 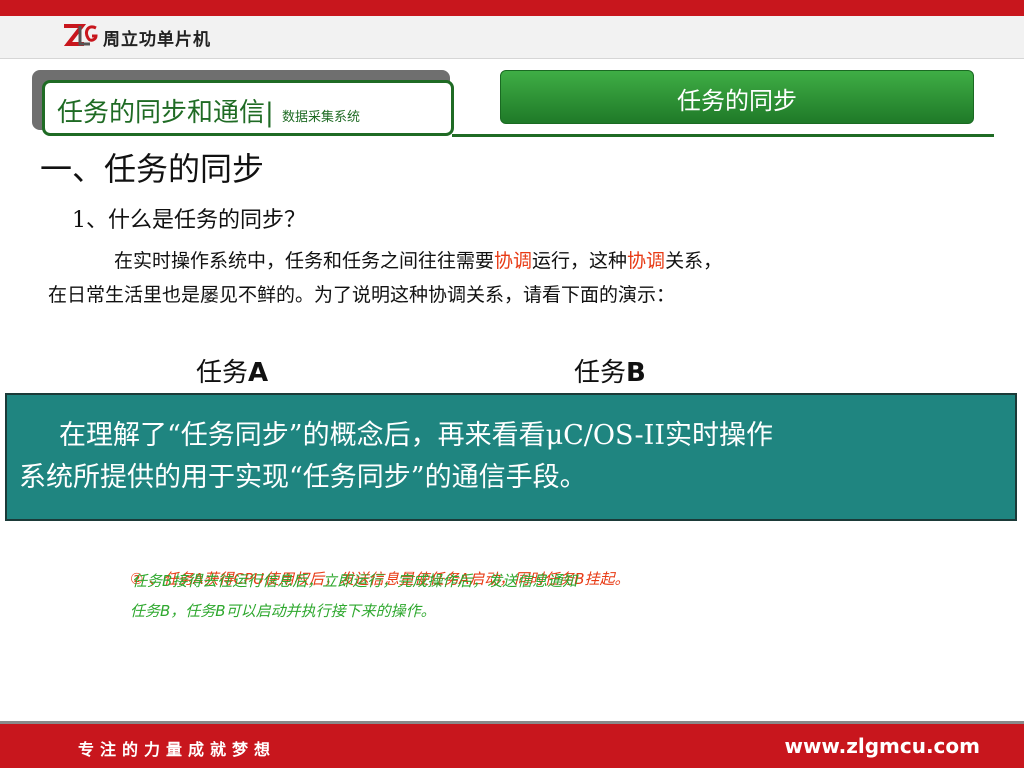 I want to click on top-red-bar, so click(x=512, y=8).